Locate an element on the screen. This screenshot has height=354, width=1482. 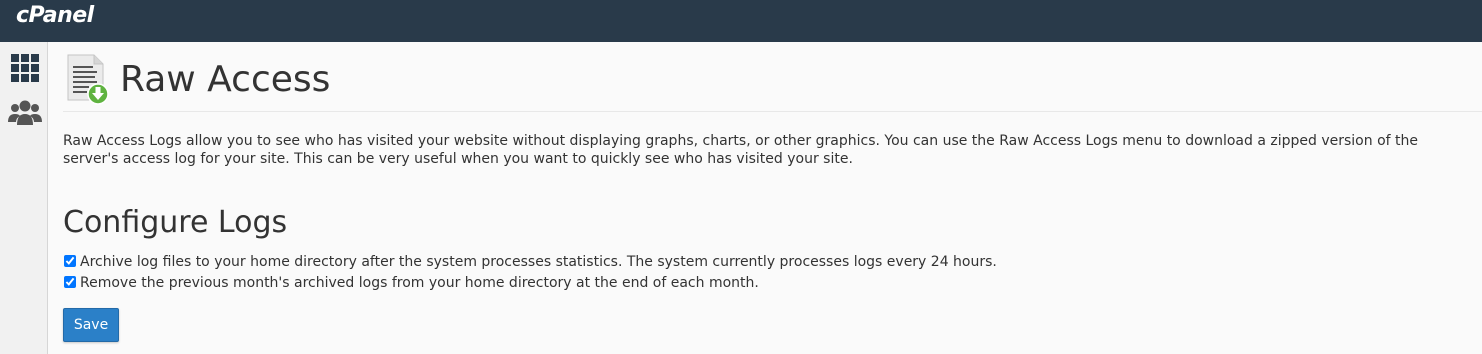
save-button: Save is located at coordinates (91, 325).